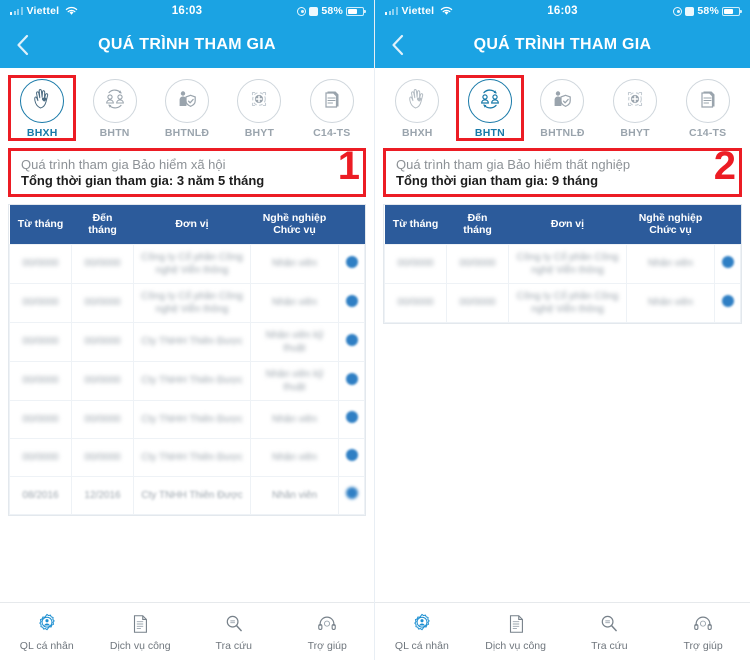  What do you see at coordinates (351, 225) in the screenshot?
I see `col-action` at bounding box center [351, 225].